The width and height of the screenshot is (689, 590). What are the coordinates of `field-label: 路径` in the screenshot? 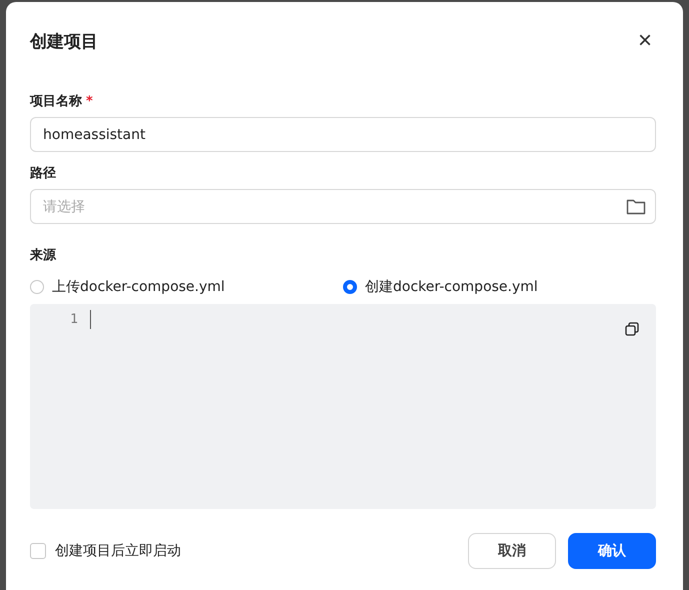 It's located at (43, 173).